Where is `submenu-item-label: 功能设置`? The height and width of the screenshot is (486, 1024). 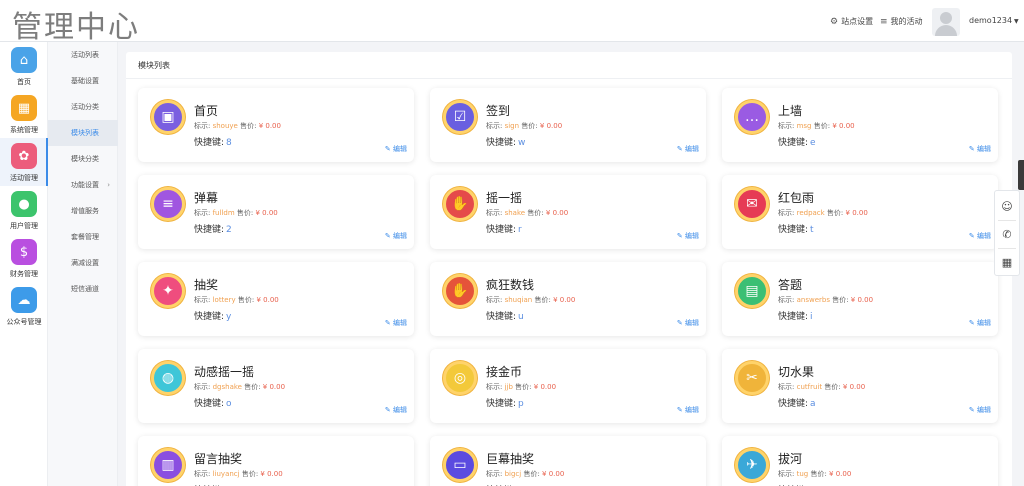
submenu-item-label: 功能设置 is located at coordinates (85, 185).